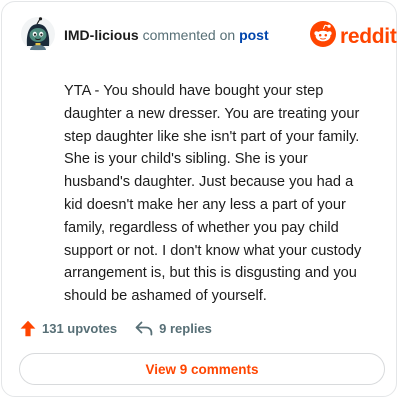 This screenshot has width=400, height=400. What do you see at coordinates (185, 328) in the screenshot?
I see `reply-count: 9 replies` at bounding box center [185, 328].